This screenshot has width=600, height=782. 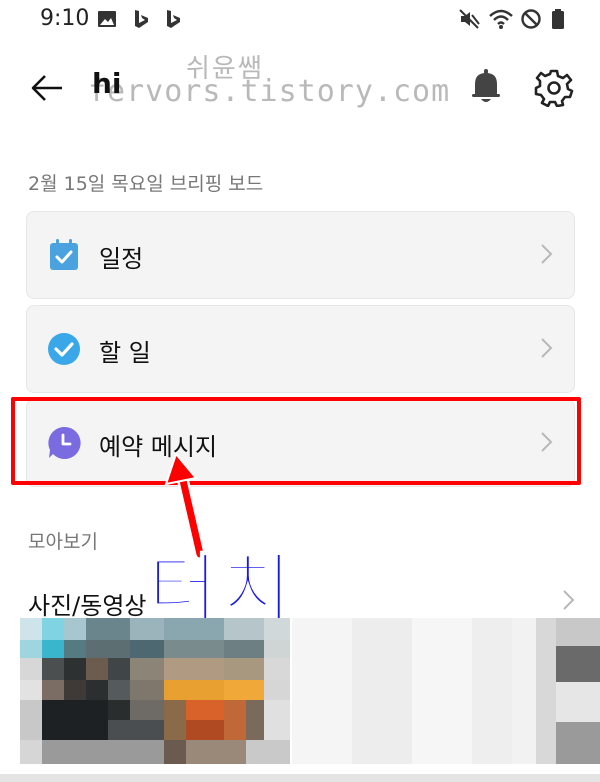 What do you see at coordinates (300, 349) in the screenshot?
I see `todo-card: 할 일` at bounding box center [300, 349].